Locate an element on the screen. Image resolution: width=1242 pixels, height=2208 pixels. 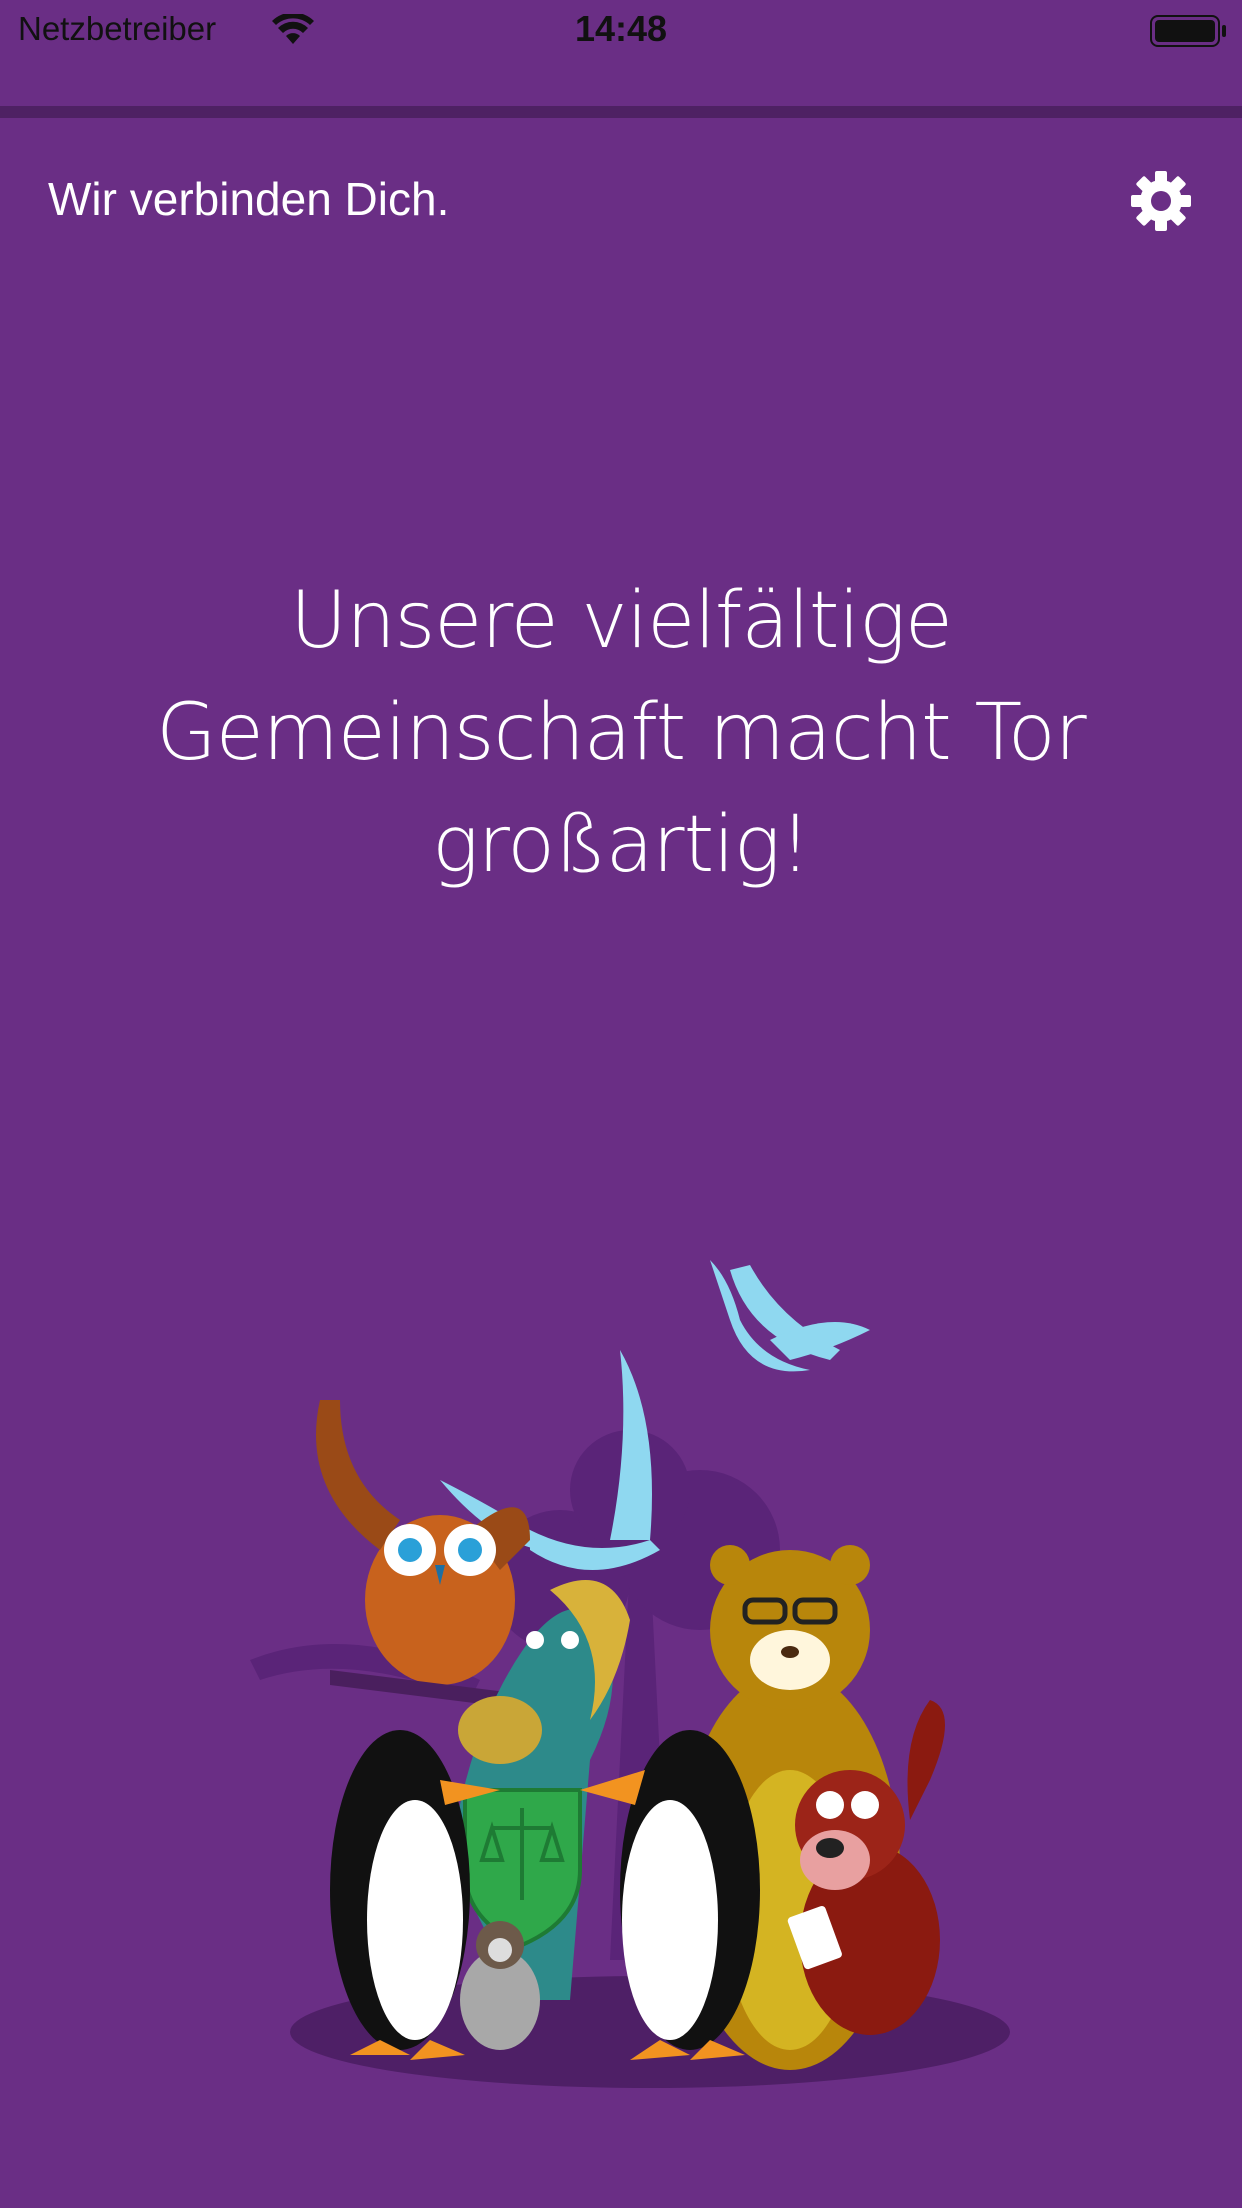
page-title: Wir verbinden Dich. is located at coordinates (249, 199).